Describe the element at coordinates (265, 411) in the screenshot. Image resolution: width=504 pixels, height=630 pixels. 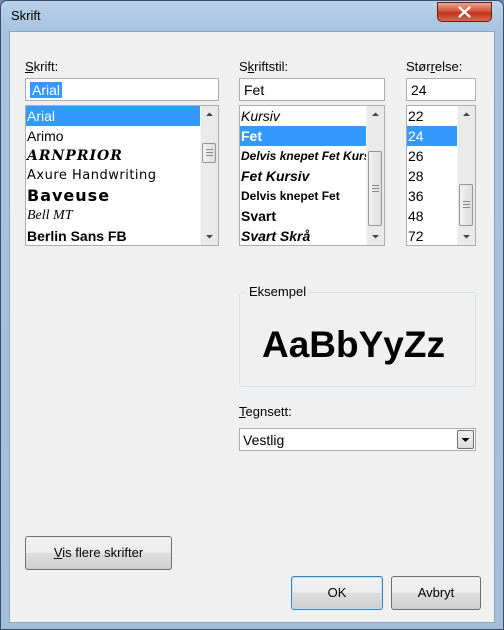
I see `charset-label: Tegnsett:` at that location.